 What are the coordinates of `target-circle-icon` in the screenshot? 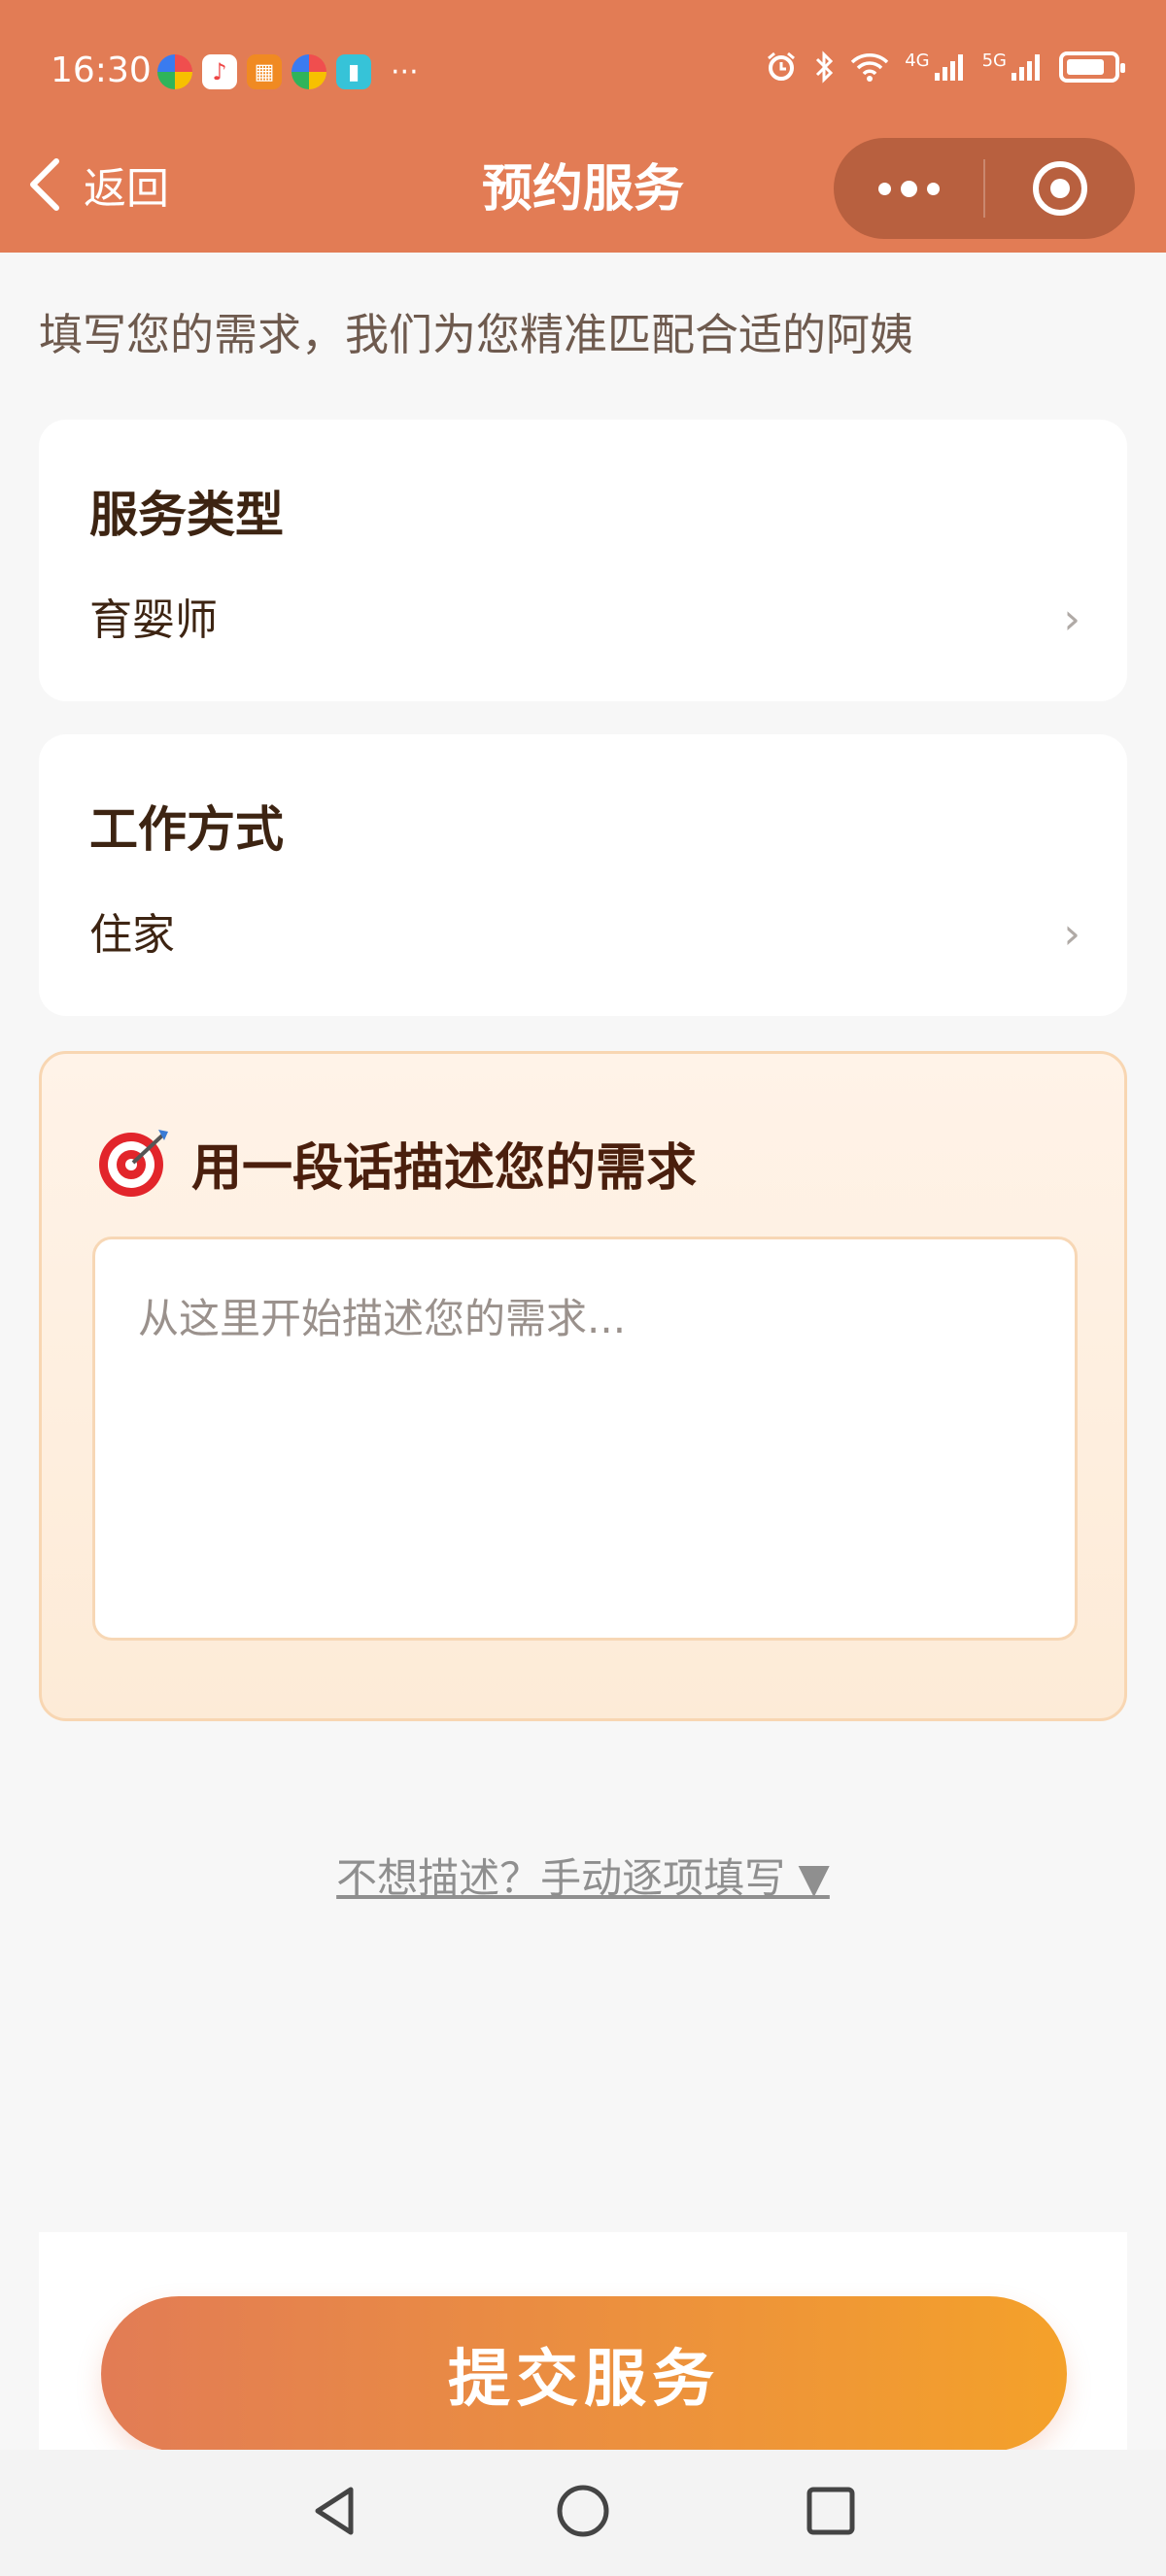 It's located at (1060, 188).